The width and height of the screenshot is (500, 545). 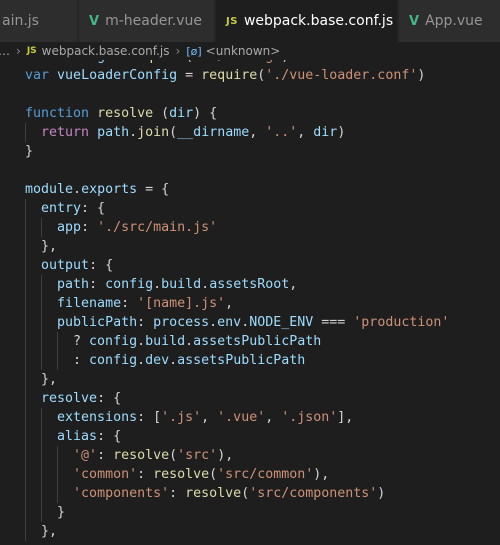 What do you see at coordinates (157, 62) in the screenshot?
I see `code-token: require` at bounding box center [157, 62].